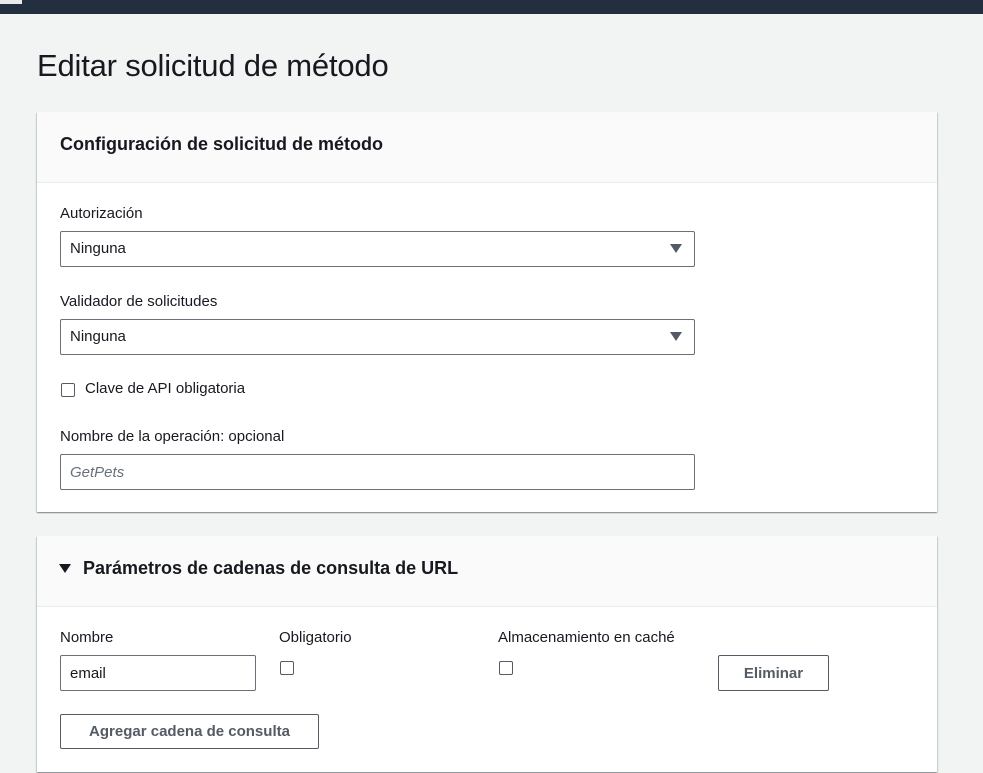 This screenshot has width=983, height=773. I want to click on panel-header: Configuración de solicitud de método, so click(487, 147).